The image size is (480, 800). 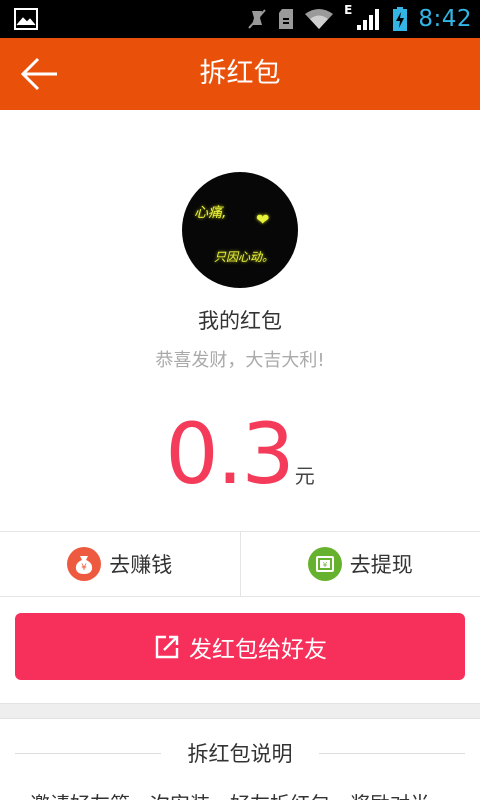 What do you see at coordinates (240, 711) in the screenshot?
I see `section-divider` at bounding box center [240, 711].